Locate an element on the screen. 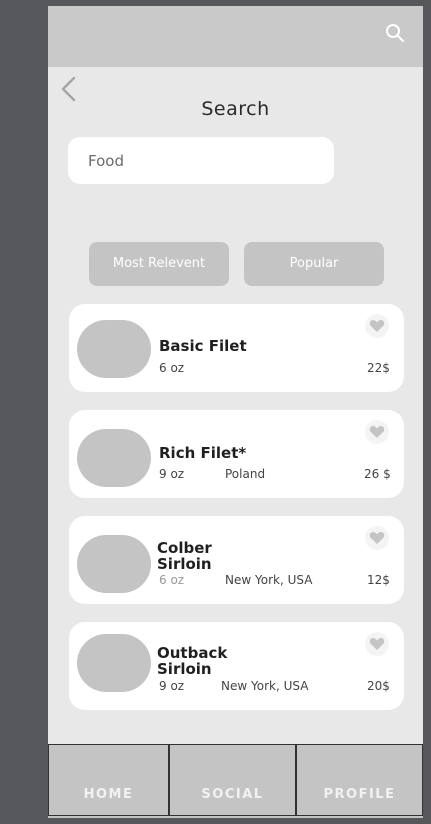 Image resolution: width=431 pixels, height=824 pixels. list-item: Rich Filet* 9 oz Poland 26 $ is located at coordinates (236, 454).